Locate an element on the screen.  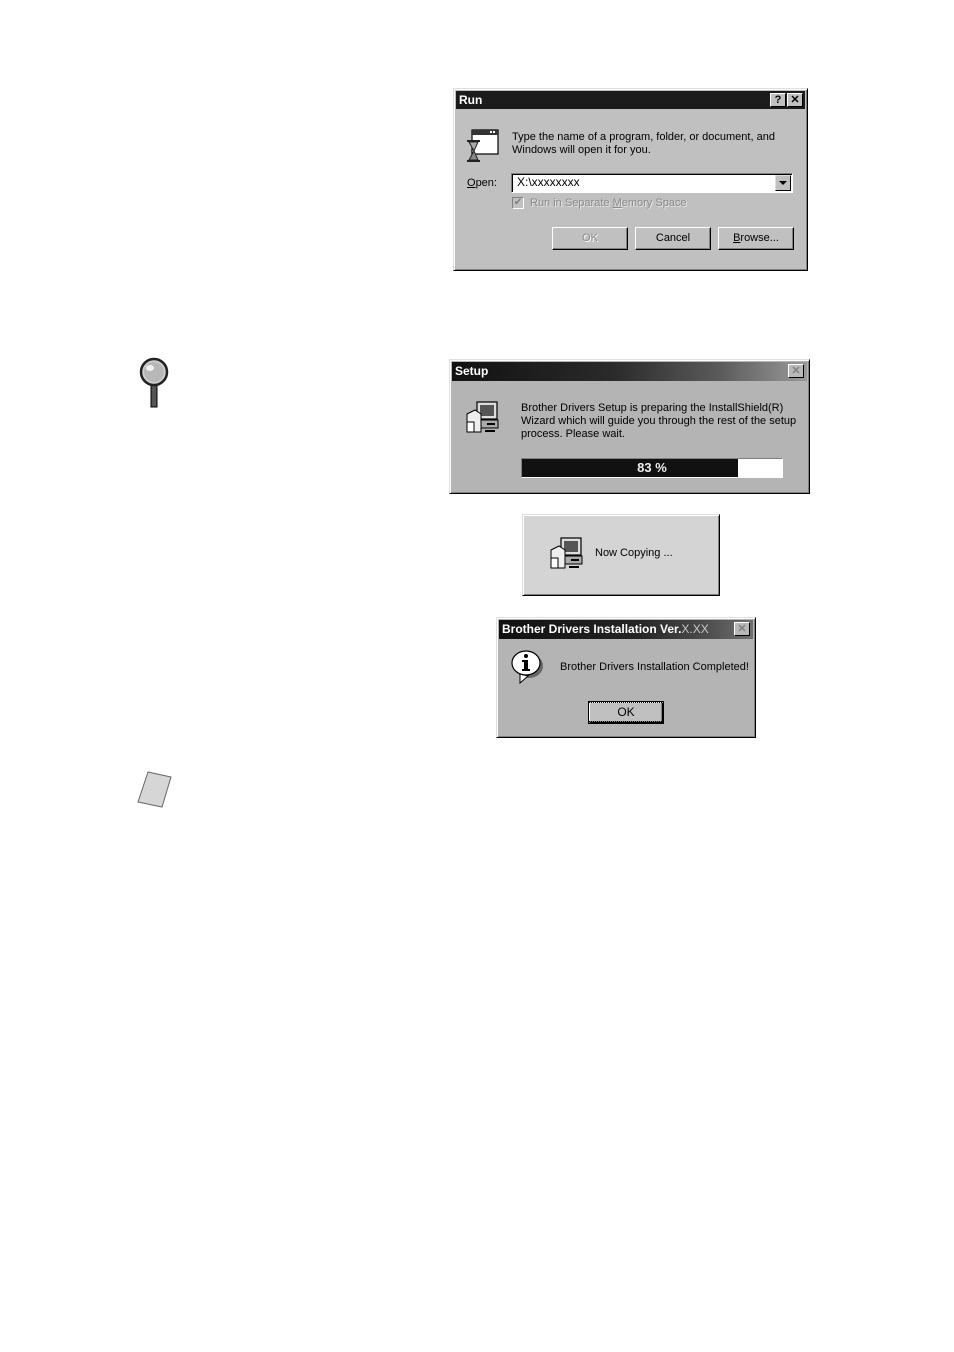
copying-computer-icon is located at coordinates (567, 554).